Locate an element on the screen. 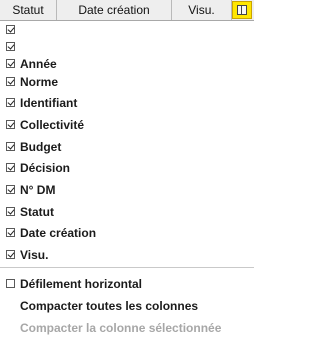 The width and height of the screenshot is (320, 354). menu-item-label: Norme is located at coordinates (39, 82).